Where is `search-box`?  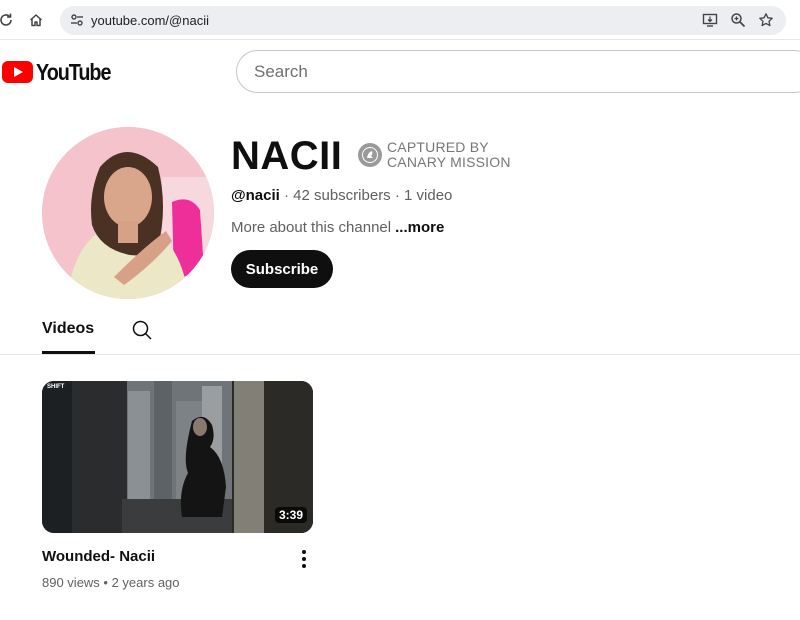
search-box is located at coordinates (518, 71).